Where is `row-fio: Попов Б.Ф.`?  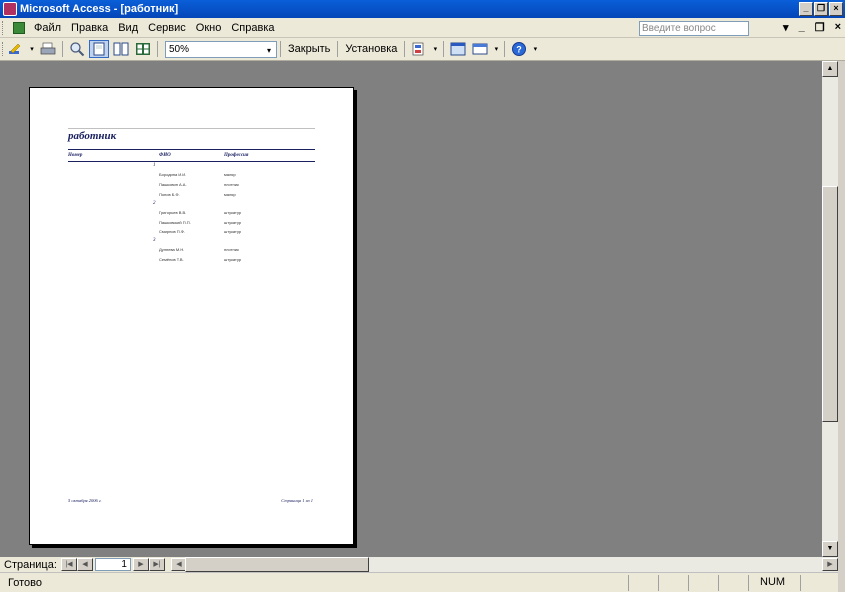 row-fio: Попов Б.Ф. is located at coordinates (169, 194).